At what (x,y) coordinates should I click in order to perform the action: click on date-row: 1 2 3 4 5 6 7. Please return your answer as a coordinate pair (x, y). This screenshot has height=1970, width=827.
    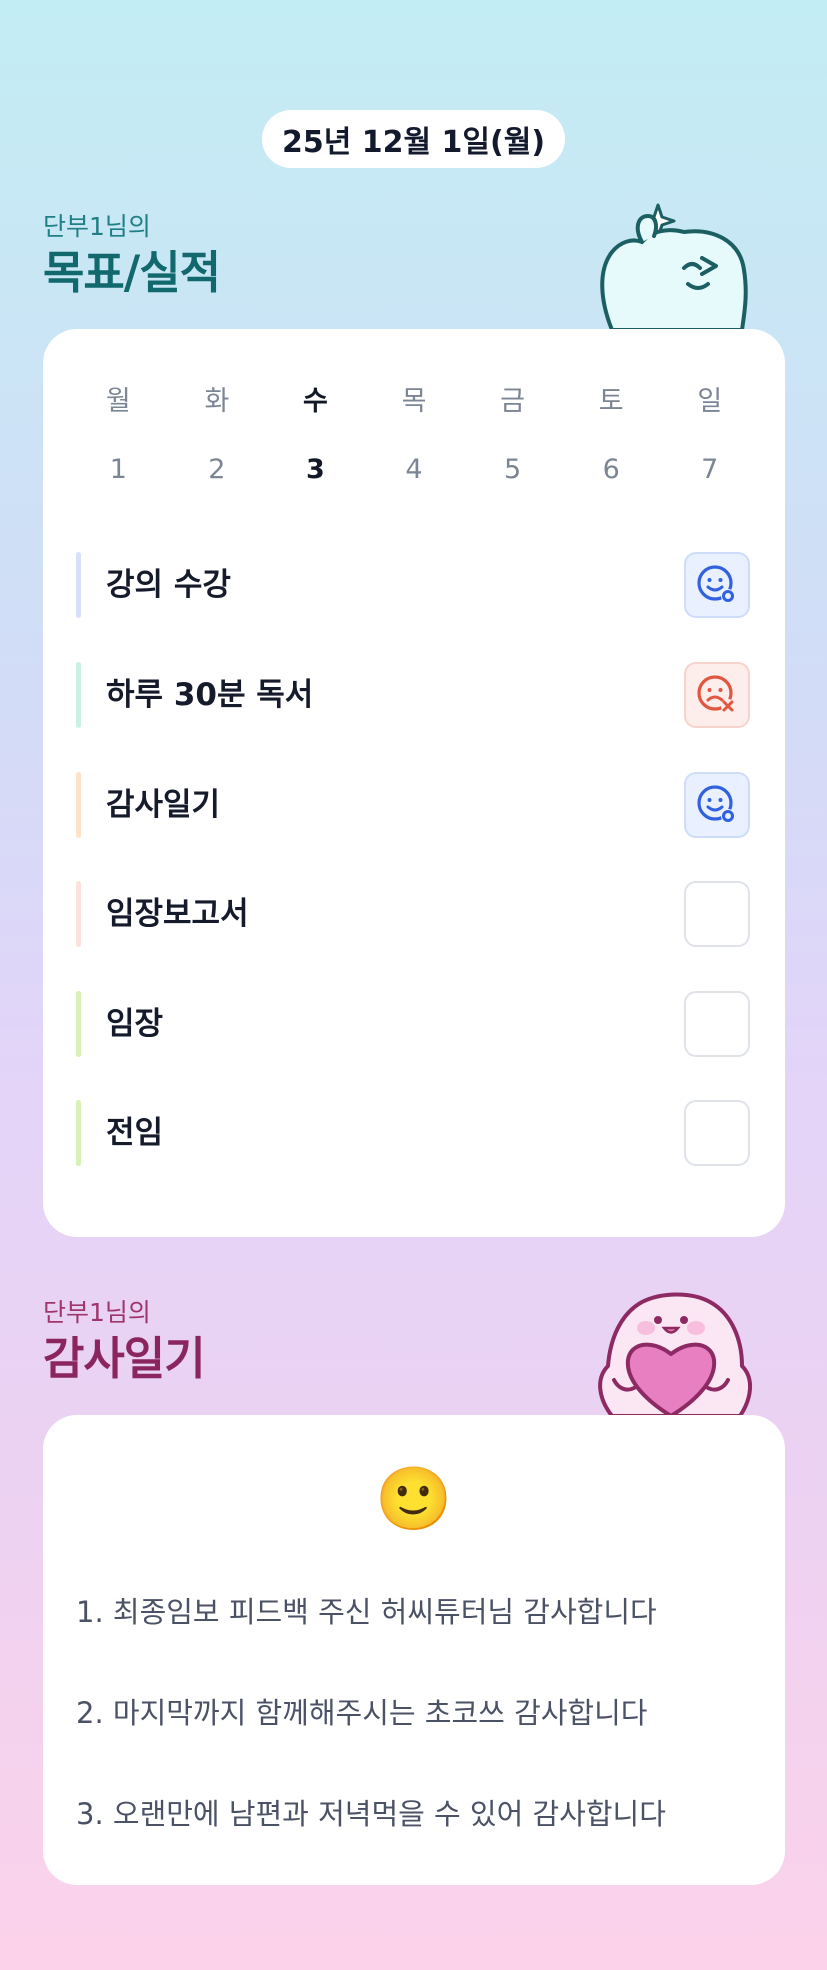
    Looking at the image, I should click on (414, 469).